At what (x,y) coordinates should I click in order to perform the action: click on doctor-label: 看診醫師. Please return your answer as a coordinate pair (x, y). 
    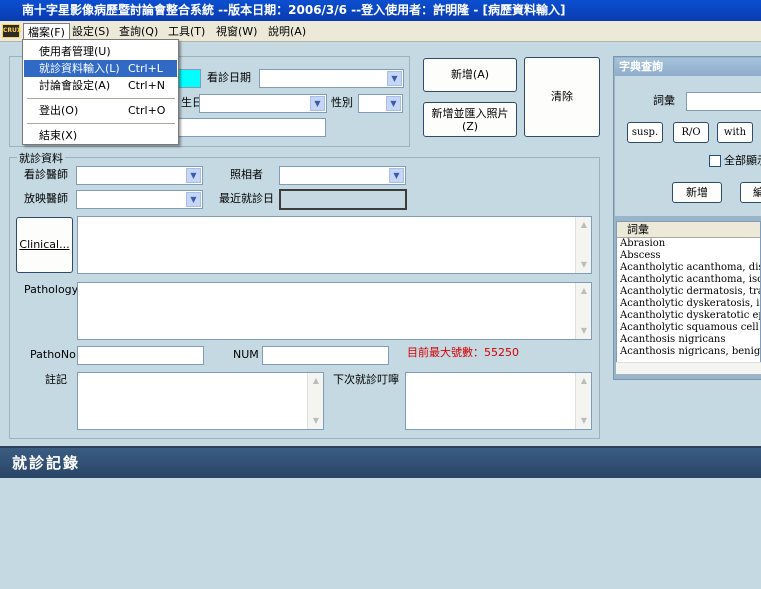
    Looking at the image, I should click on (46, 174).